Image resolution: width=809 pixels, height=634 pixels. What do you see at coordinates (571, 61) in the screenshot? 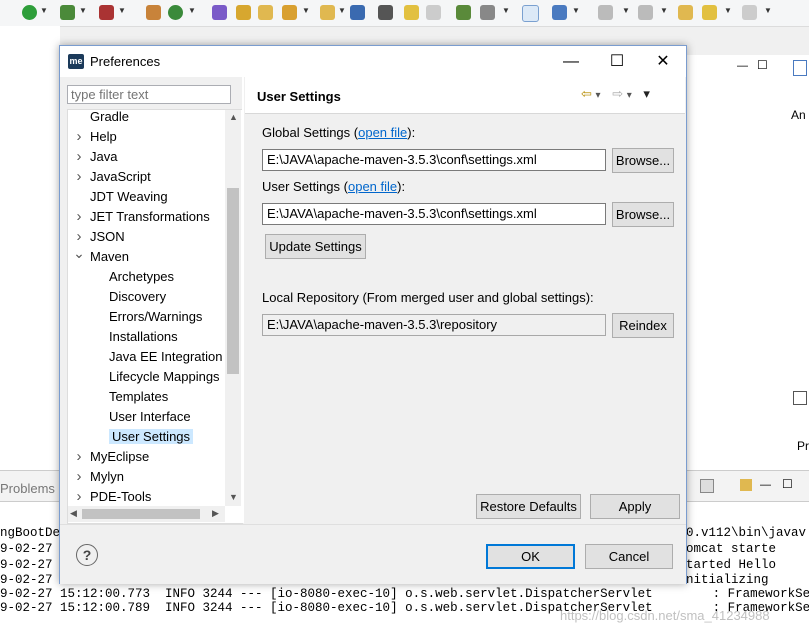
I see `minimize-button: —` at bounding box center [571, 61].